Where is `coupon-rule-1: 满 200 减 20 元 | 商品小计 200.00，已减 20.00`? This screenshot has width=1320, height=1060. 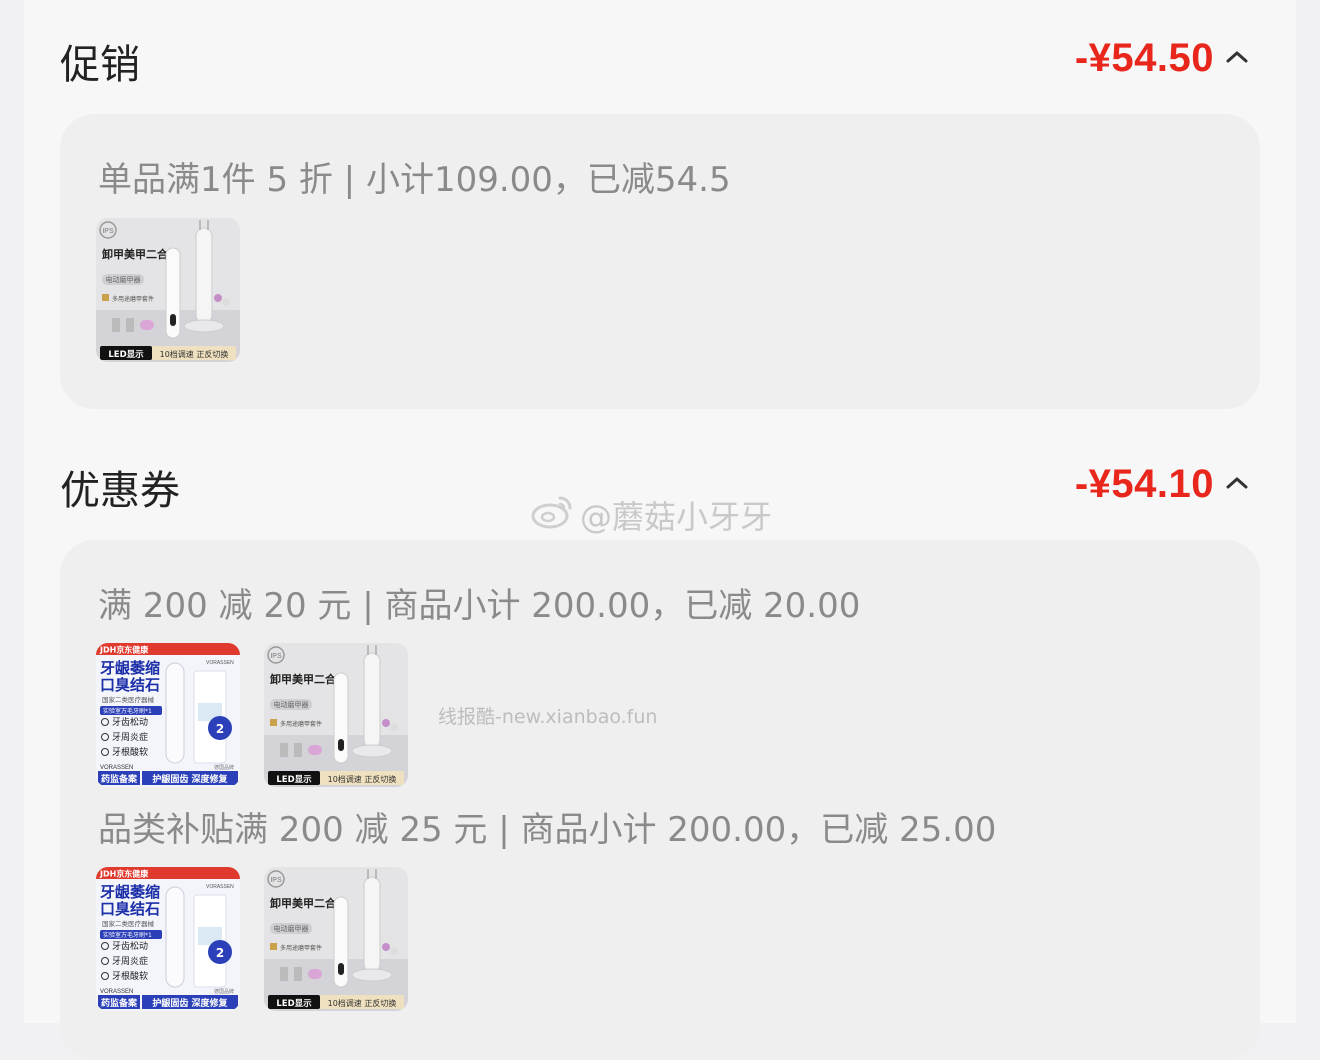 coupon-rule-1: 满 200 减 20 元 | 商品小计 200.00，已减 20.00 is located at coordinates (479, 606).